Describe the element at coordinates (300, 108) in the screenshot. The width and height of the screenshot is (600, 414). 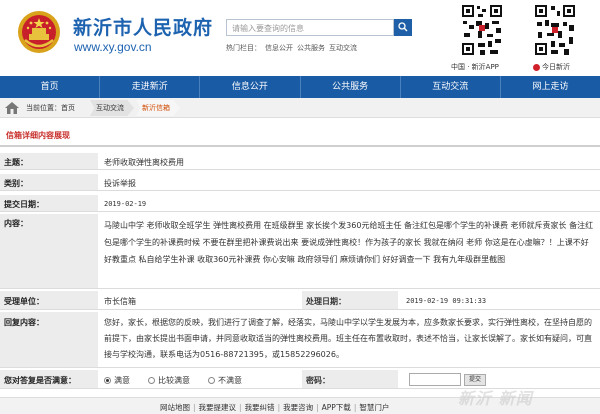
I see `breadcrumb: 当前位置：首页 互动交流 新沂信箱` at that location.